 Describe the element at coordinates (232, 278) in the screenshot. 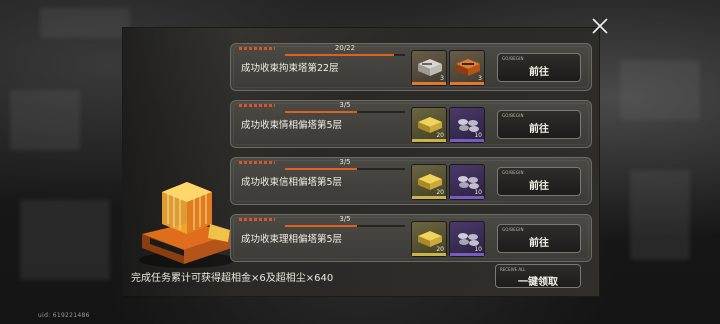

I see `reward-summary-text: 完成任务累计可获得超相金×6及超相尘×640` at that location.